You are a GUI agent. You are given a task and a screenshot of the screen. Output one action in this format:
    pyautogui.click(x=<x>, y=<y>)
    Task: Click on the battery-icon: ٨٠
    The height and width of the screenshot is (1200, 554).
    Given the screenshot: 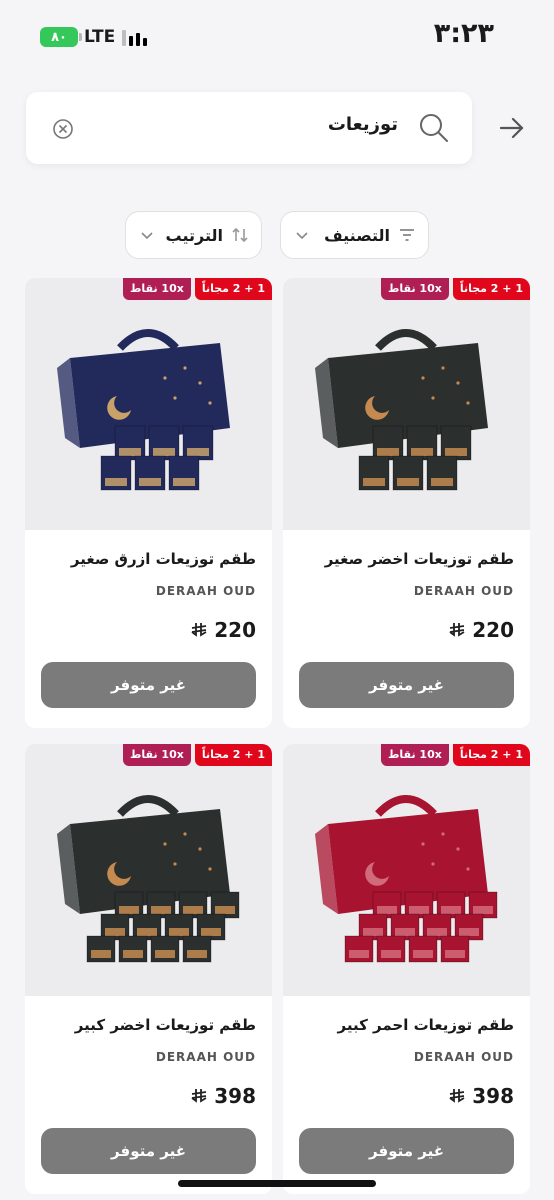 What is the action you would take?
    pyautogui.click(x=61, y=37)
    